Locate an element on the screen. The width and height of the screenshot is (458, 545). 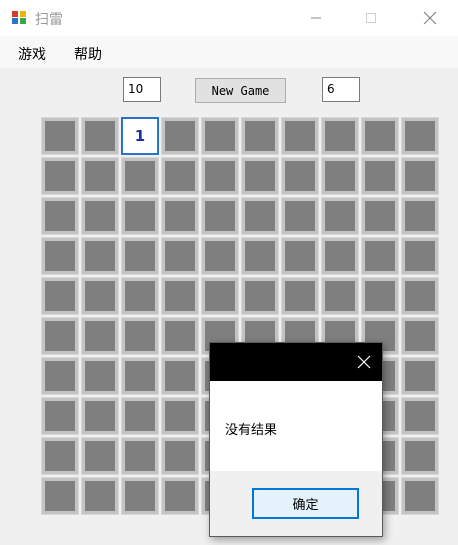
menu-help: 帮助 is located at coordinates (88, 54).